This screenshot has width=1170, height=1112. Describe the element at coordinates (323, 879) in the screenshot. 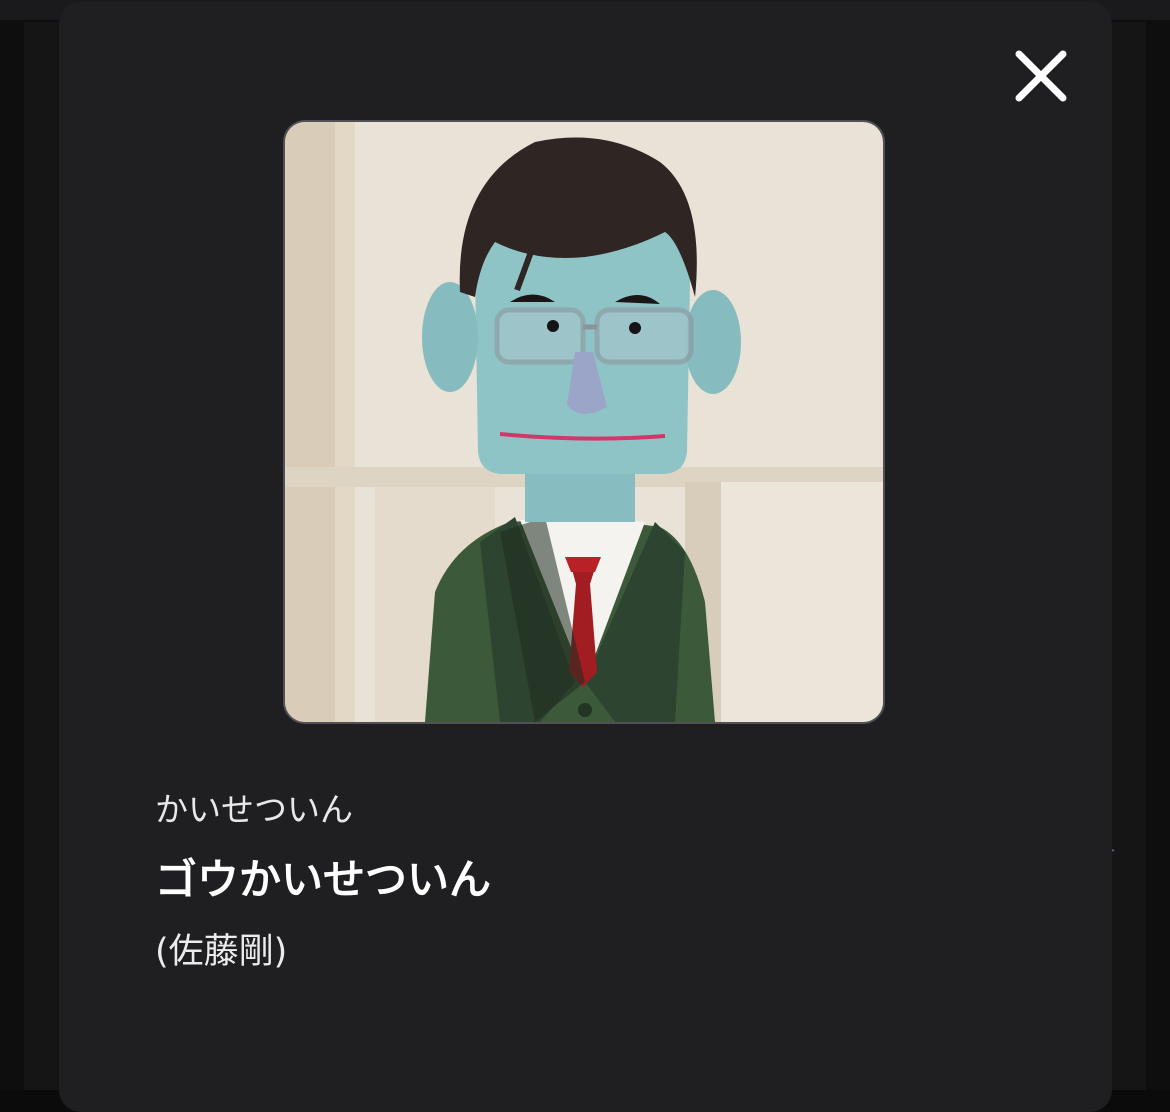

I see `character-name: ゴウかいせついん` at that location.